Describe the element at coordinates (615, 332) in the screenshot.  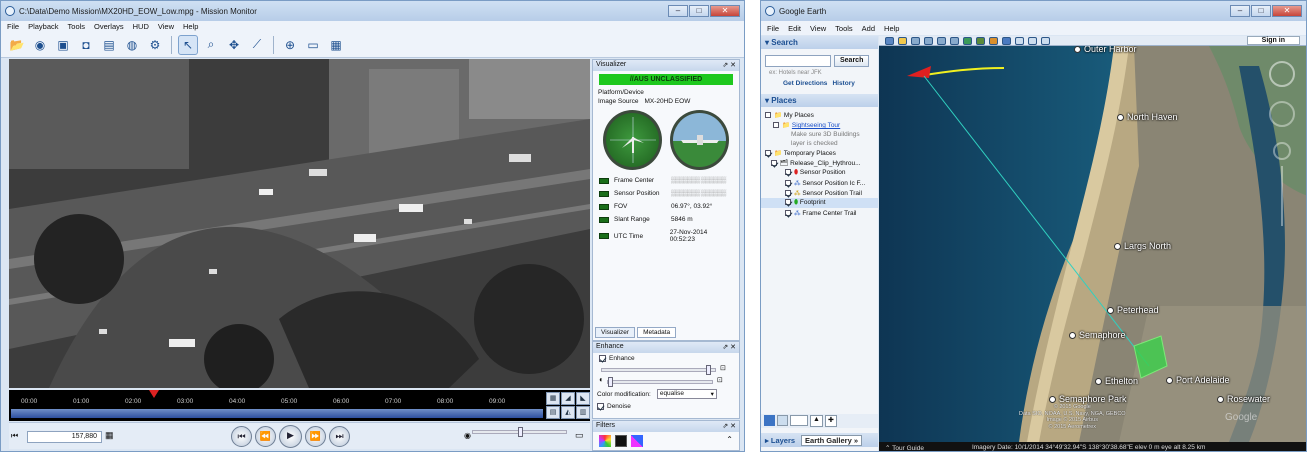
I see `tab-visualizer: Visualizer` at that location.